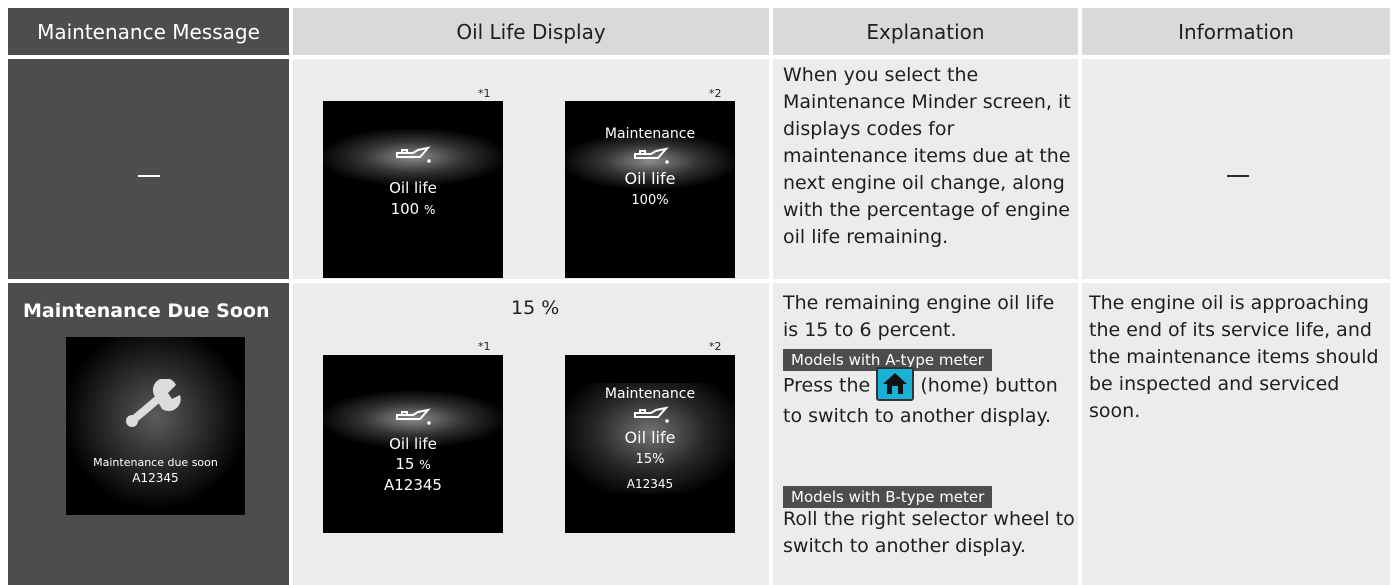  What do you see at coordinates (153, 403) in the screenshot?
I see `wrench-icon` at bounding box center [153, 403].